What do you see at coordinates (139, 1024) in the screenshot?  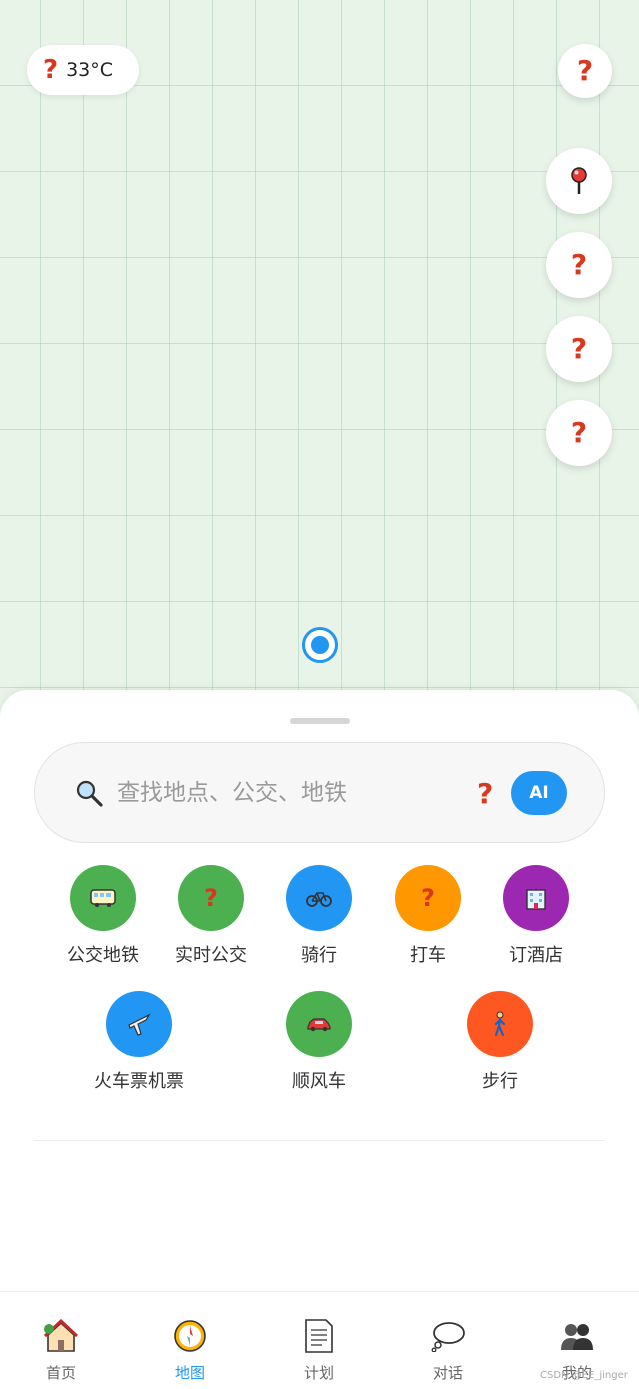 I see `airplane-icon` at bounding box center [139, 1024].